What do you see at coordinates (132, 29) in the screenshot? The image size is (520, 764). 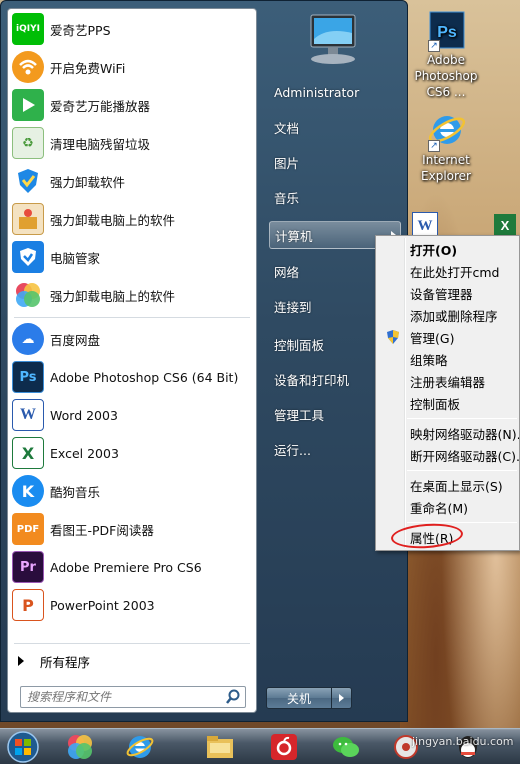 I see `program-iqiyi-pps: iQIYI 爱奇艺PPS` at bounding box center [132, 29].